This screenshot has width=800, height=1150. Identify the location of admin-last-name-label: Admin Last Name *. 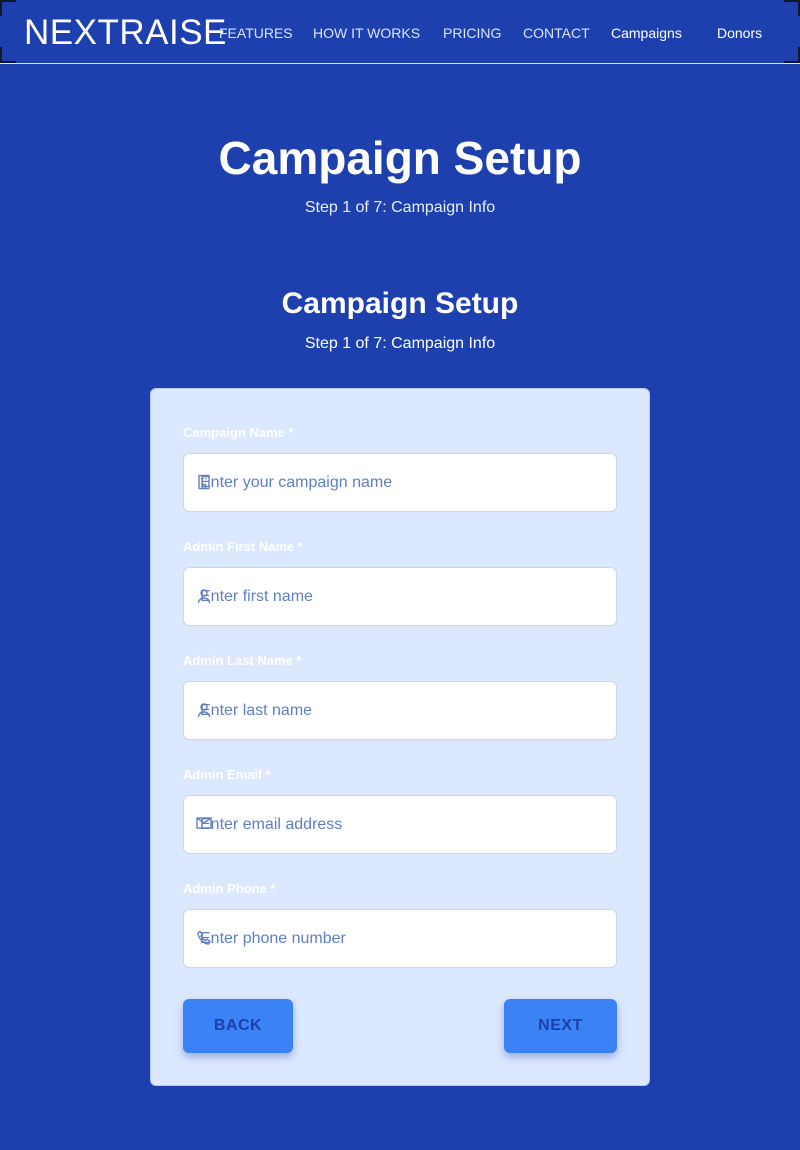
(242, 660).